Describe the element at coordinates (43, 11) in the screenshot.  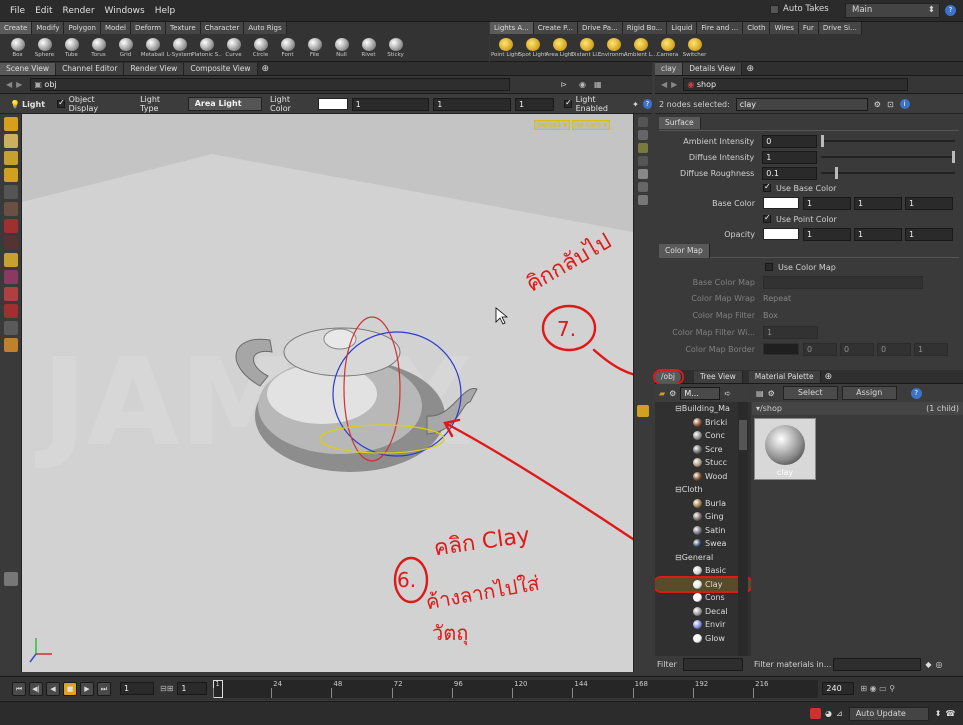
I see `menu-edit: Edit` at that location.